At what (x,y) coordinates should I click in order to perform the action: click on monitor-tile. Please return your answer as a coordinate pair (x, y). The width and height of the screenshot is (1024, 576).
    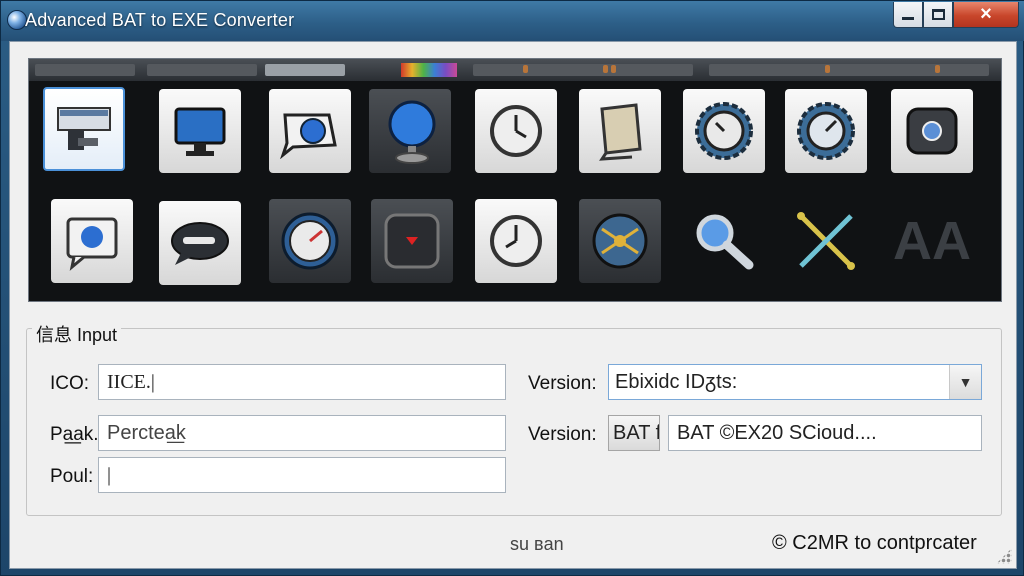
    Looking at the image, I should click on (200, 131).